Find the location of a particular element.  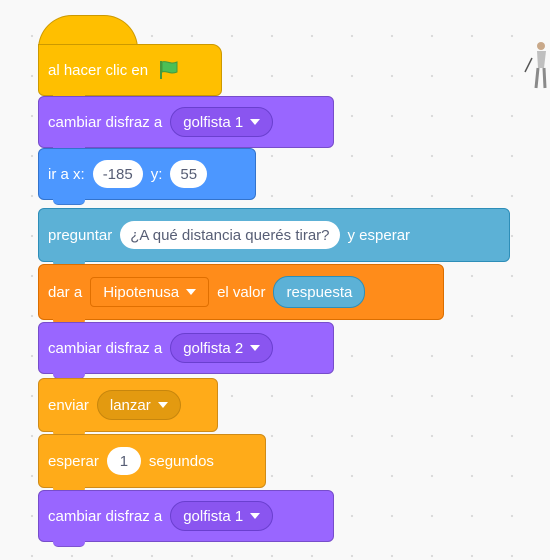

block-label: ir a x: is located at coordinates (66, 174).